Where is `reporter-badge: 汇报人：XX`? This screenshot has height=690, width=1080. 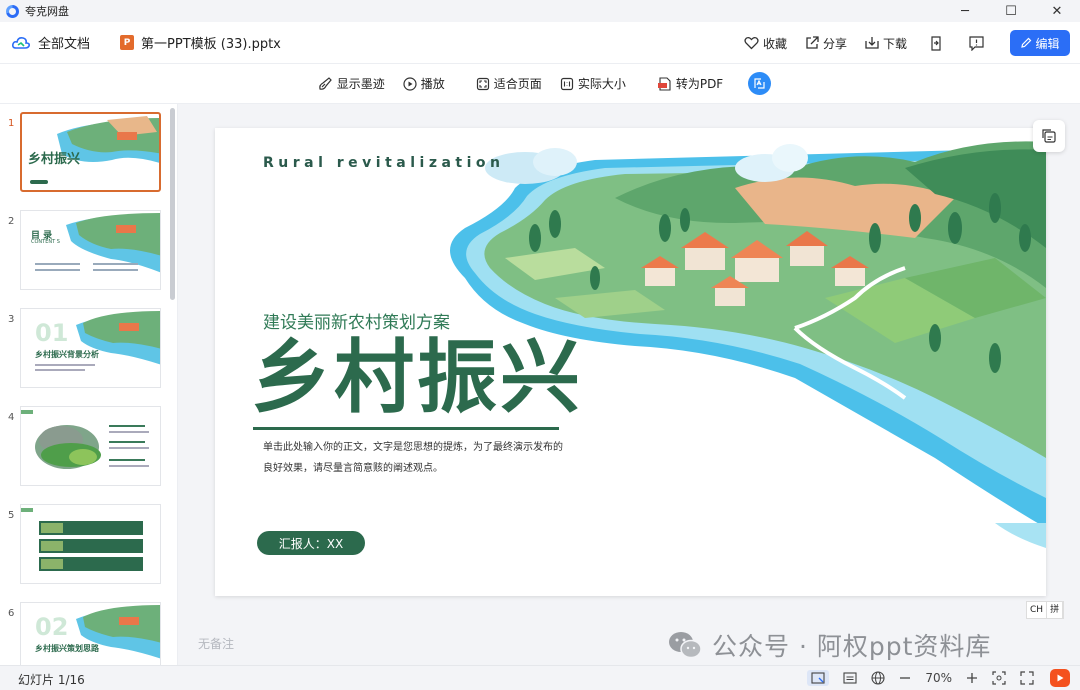 reporter-badge: 汇报人：XX is located at coordinates (311, 543).